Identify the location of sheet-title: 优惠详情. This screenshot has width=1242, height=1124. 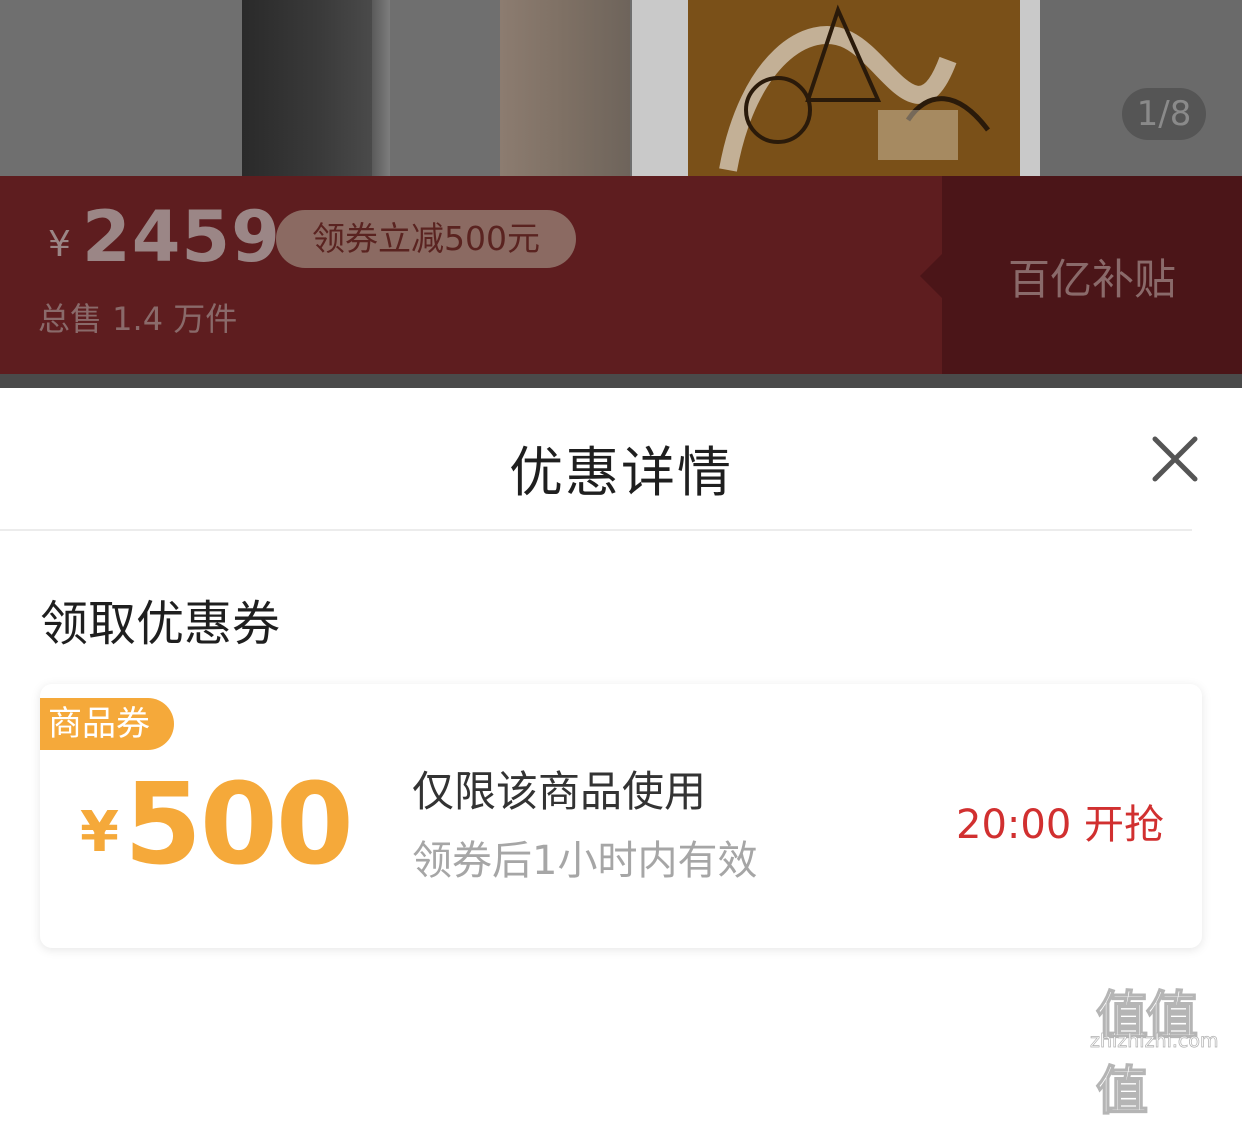
(621, 472).